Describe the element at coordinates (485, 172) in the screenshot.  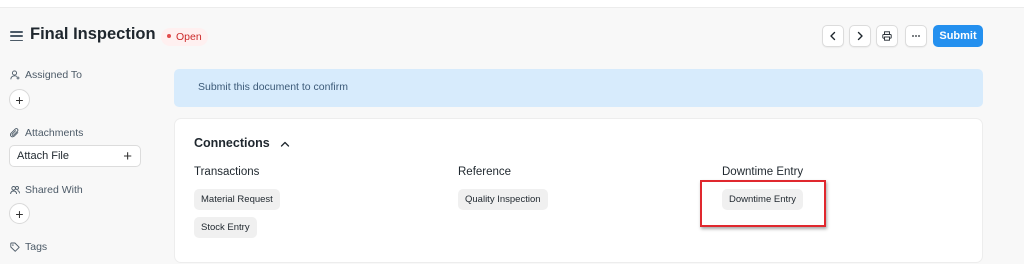
I see `reference-group-title: Reference` at that location.